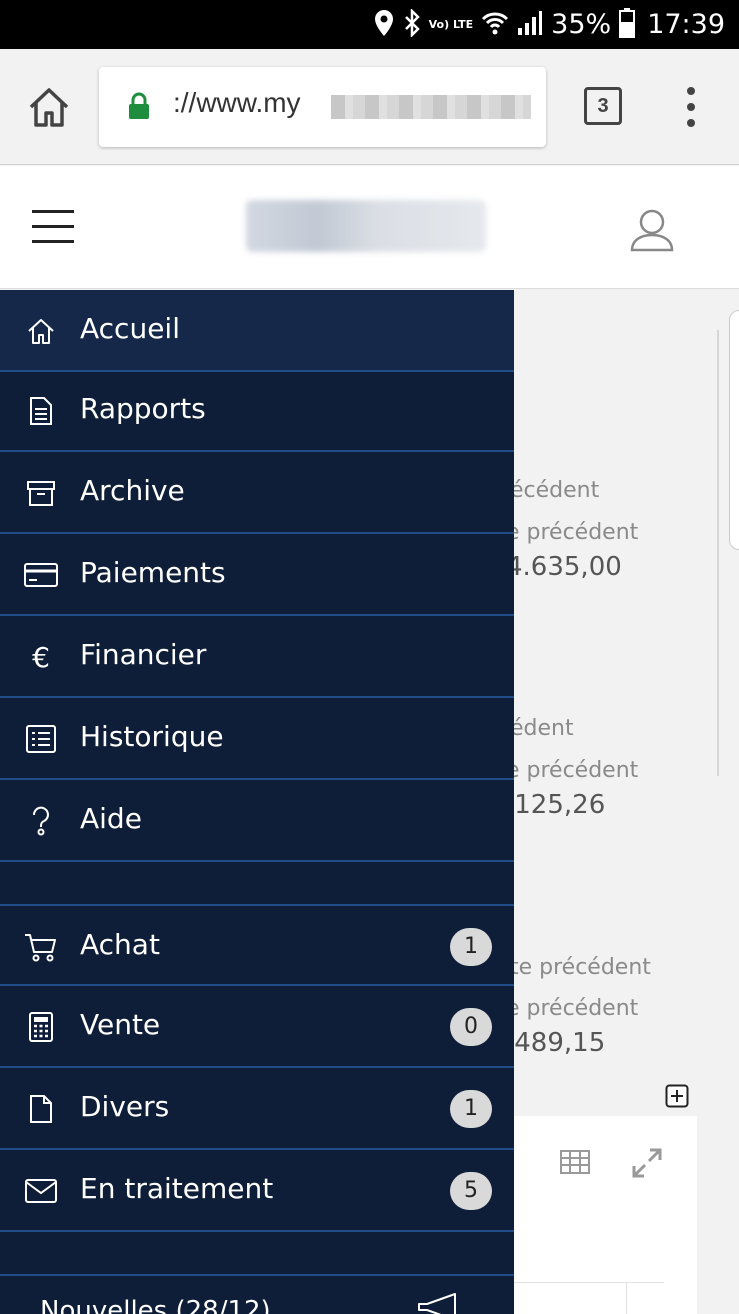 The image size is (739, 1314). I want to click on stat-label: édent, so click(542, 728).